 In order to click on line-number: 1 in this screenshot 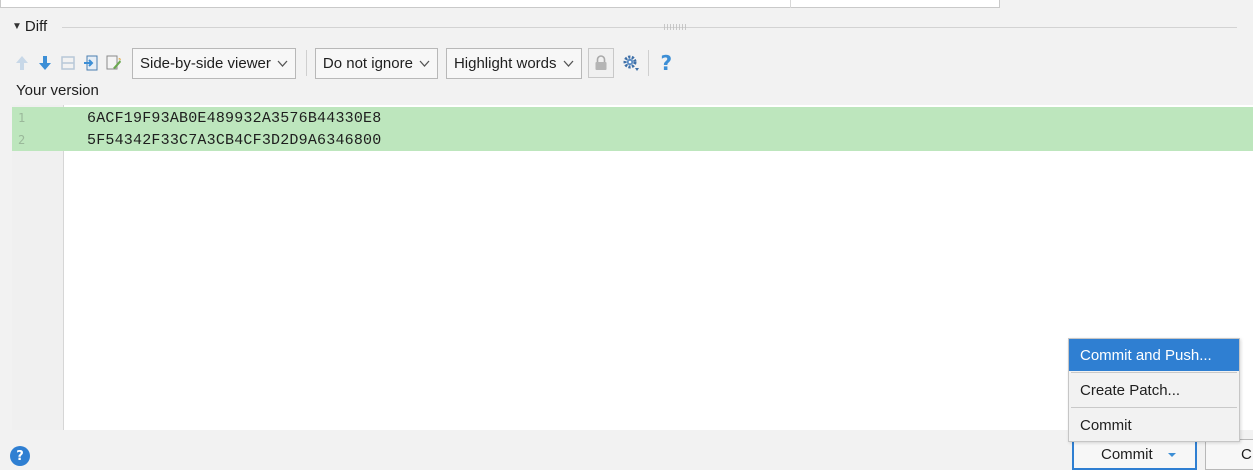, I will do `click(38, 118)`.